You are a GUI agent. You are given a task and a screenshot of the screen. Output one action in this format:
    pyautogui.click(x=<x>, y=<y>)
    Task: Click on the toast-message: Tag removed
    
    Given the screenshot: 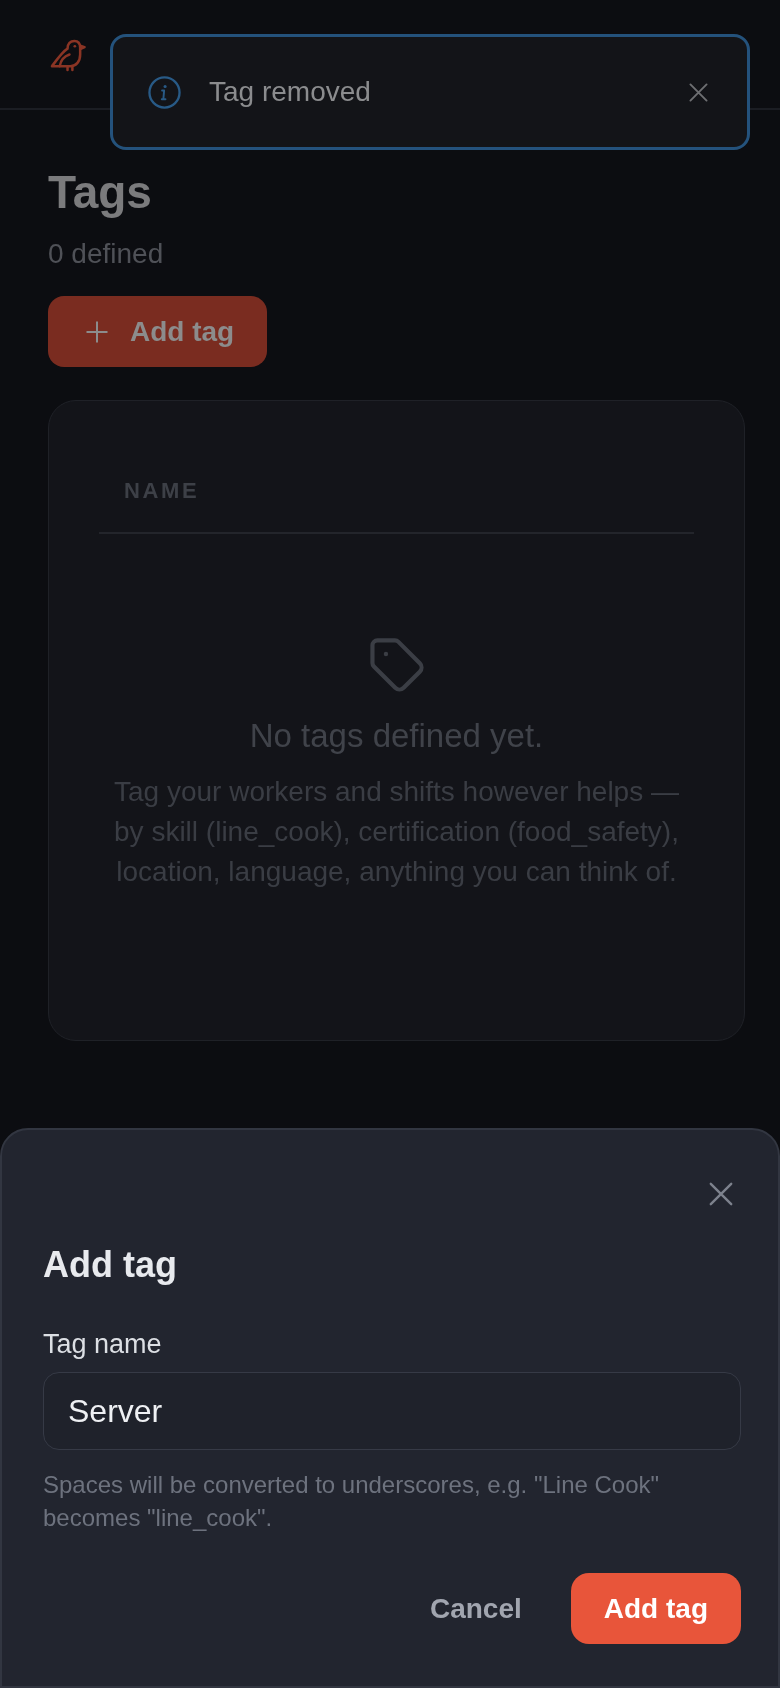 What is the action you would take?
    pyautogui.click(x=290, y=92)
    